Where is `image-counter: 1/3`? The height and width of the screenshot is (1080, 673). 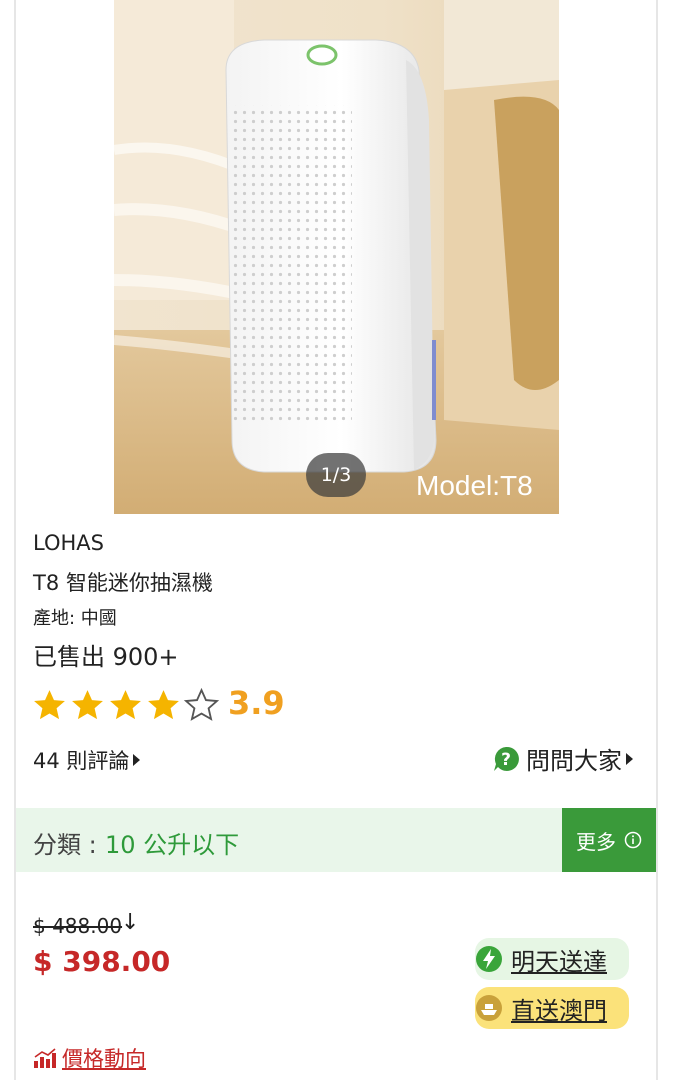 image-counter: 1/3 is located at coordinates (336, 475).